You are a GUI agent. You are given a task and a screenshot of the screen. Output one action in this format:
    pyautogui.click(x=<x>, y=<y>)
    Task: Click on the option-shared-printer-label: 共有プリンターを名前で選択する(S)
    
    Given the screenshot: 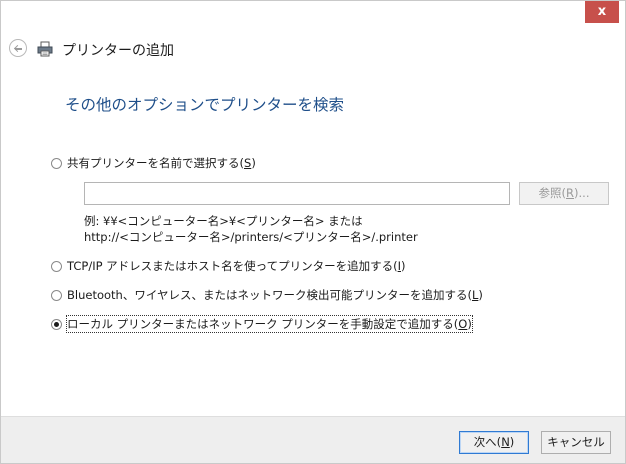 What is the action you would take?
    pyautogui.click(x=161, y=163)
    